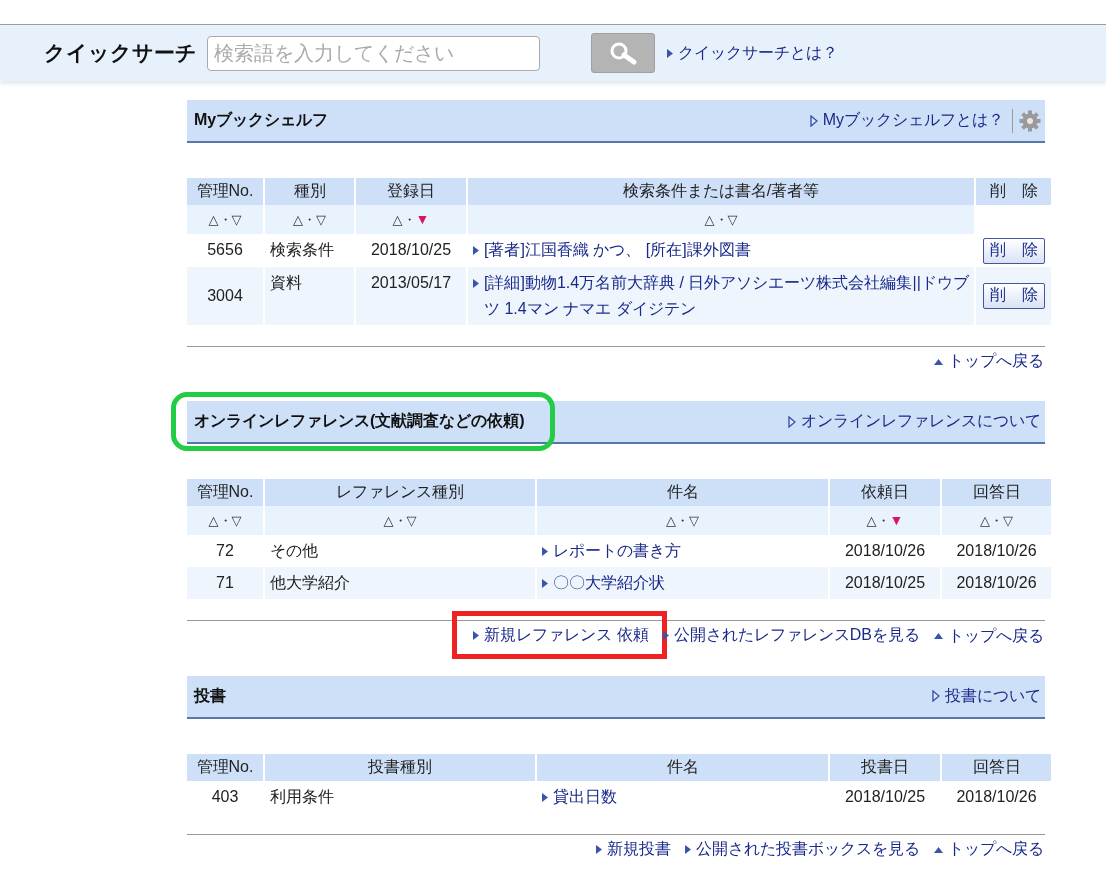 This screenshot has width=1106, height=876. What do you see at coordinates (225, 295) in the screenshot?
I see `table-cell: 3004` at bounding box center [225, 295].